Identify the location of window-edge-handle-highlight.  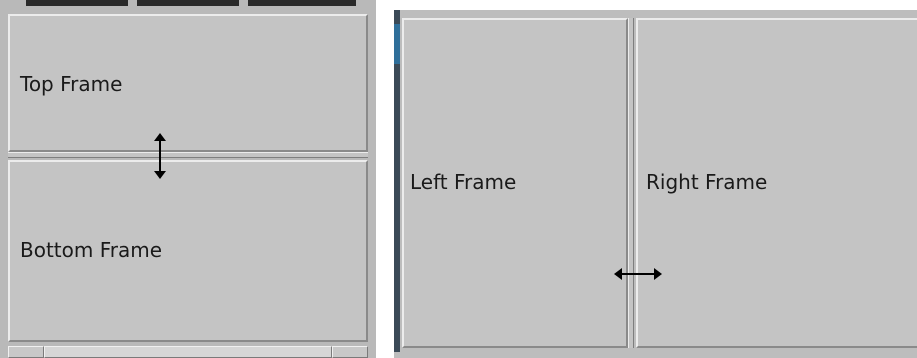
(397, 44).